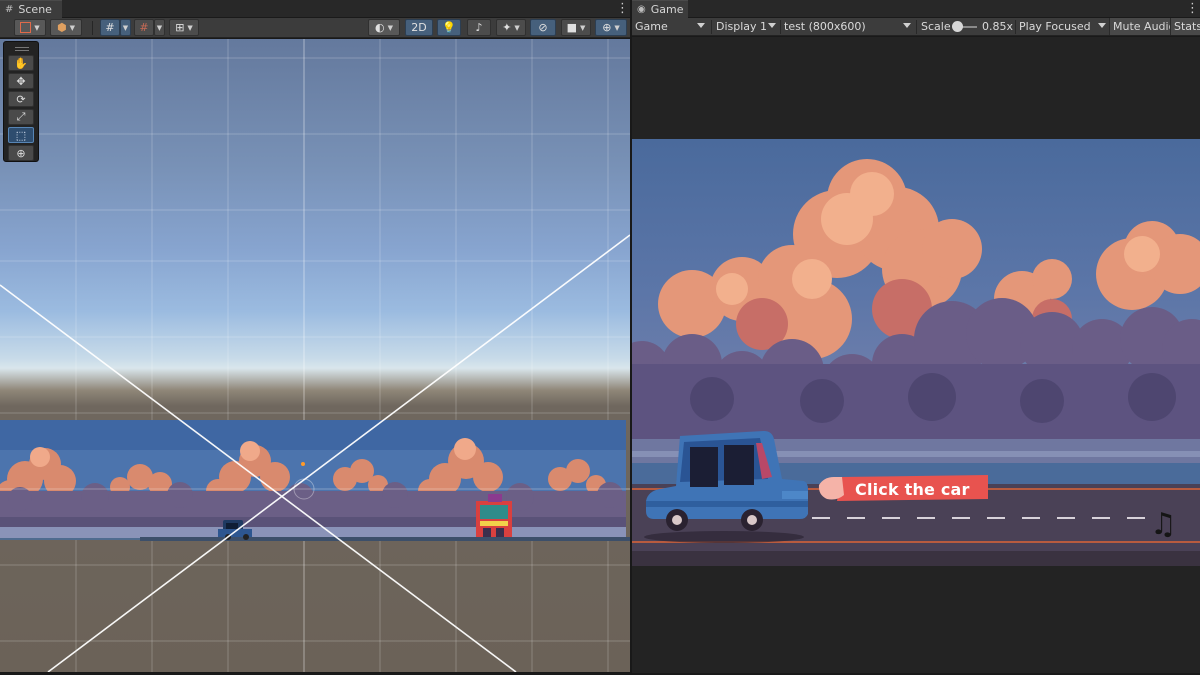 This screenshot has width=1200, height=675. I want to click on draw-mode-dropdown: ▼, so click(30, 27).